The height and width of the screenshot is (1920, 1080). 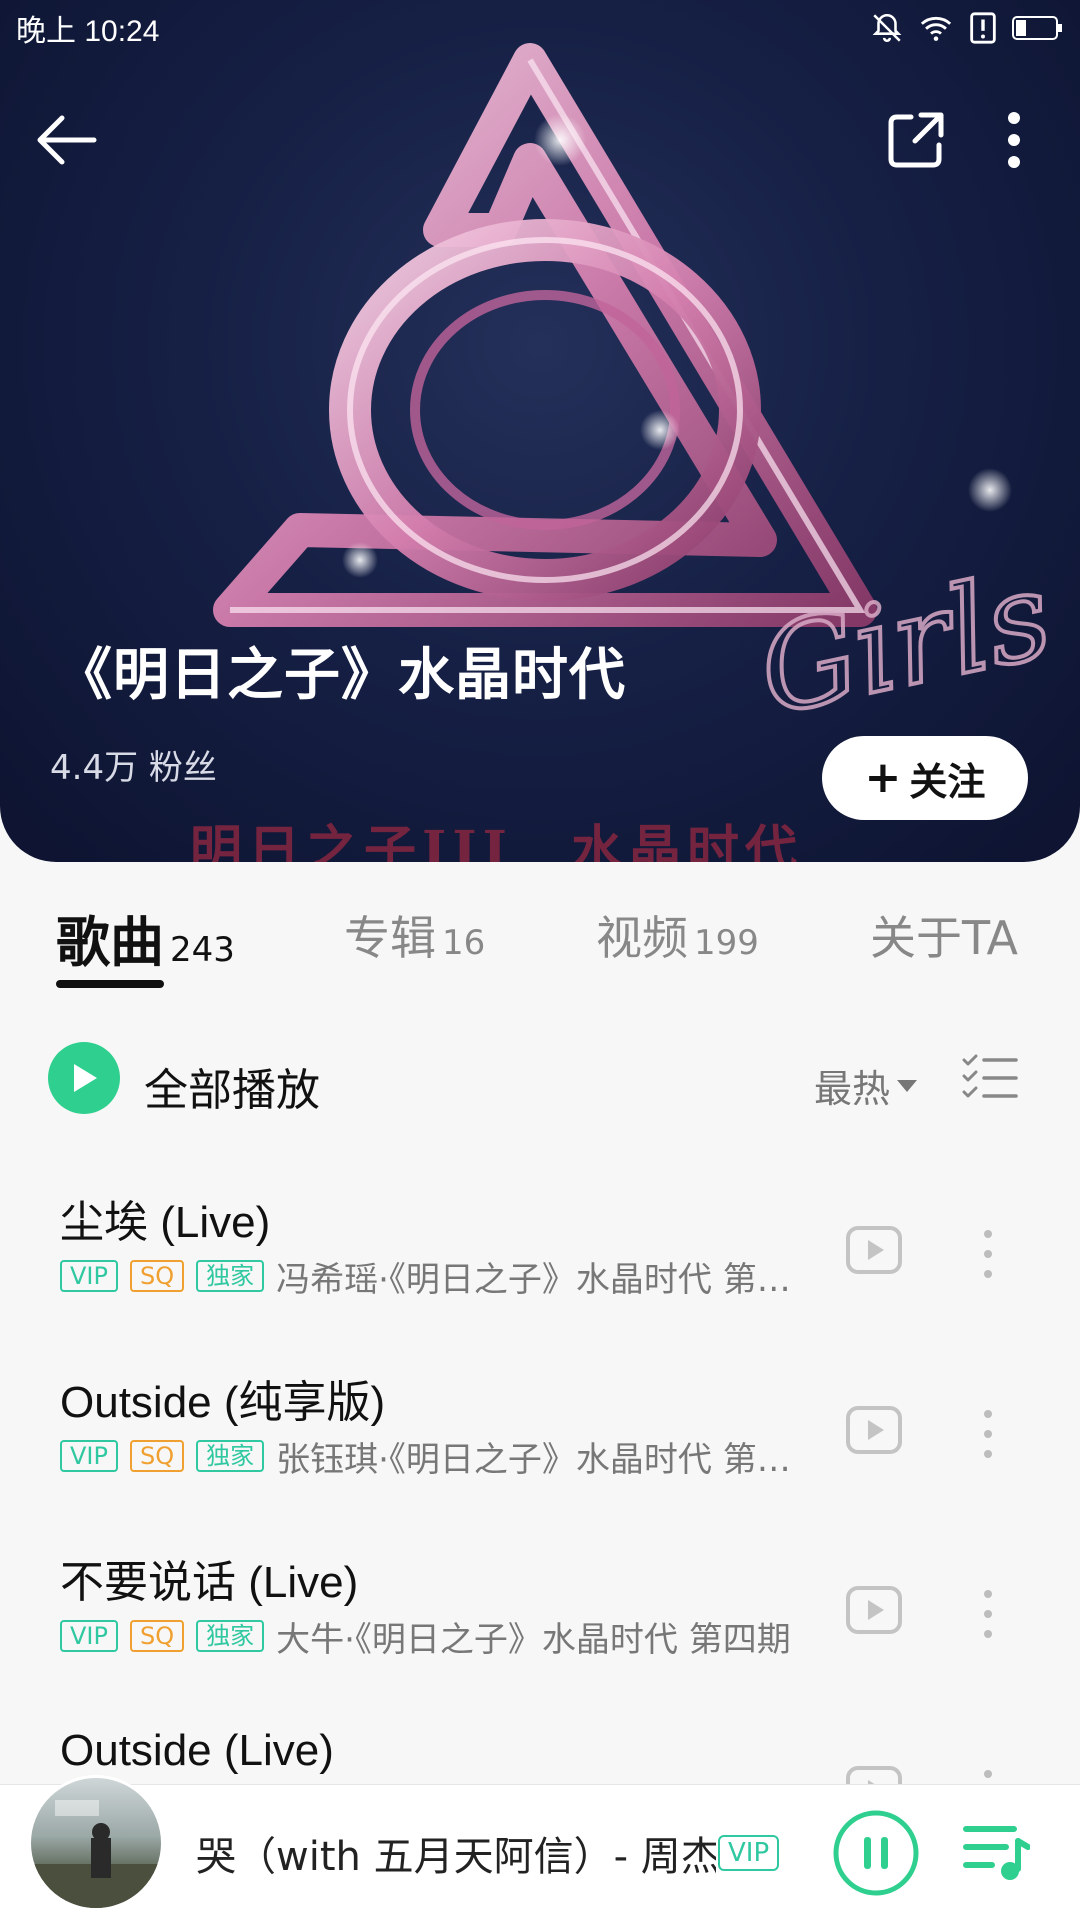 What do you see at coordinates (496, 841) in the screenshot?
I see `artwork-footer-text: 明日之子III 水晶时代` at bounding box center [496, 841].